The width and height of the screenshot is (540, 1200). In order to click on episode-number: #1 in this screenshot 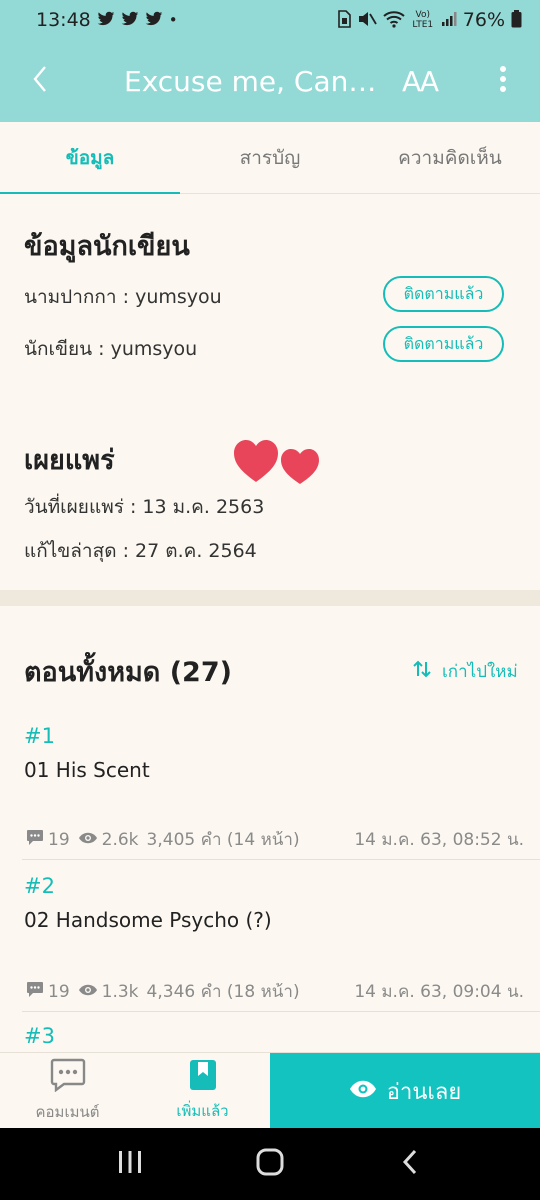, I will do `click(39, 736)`.